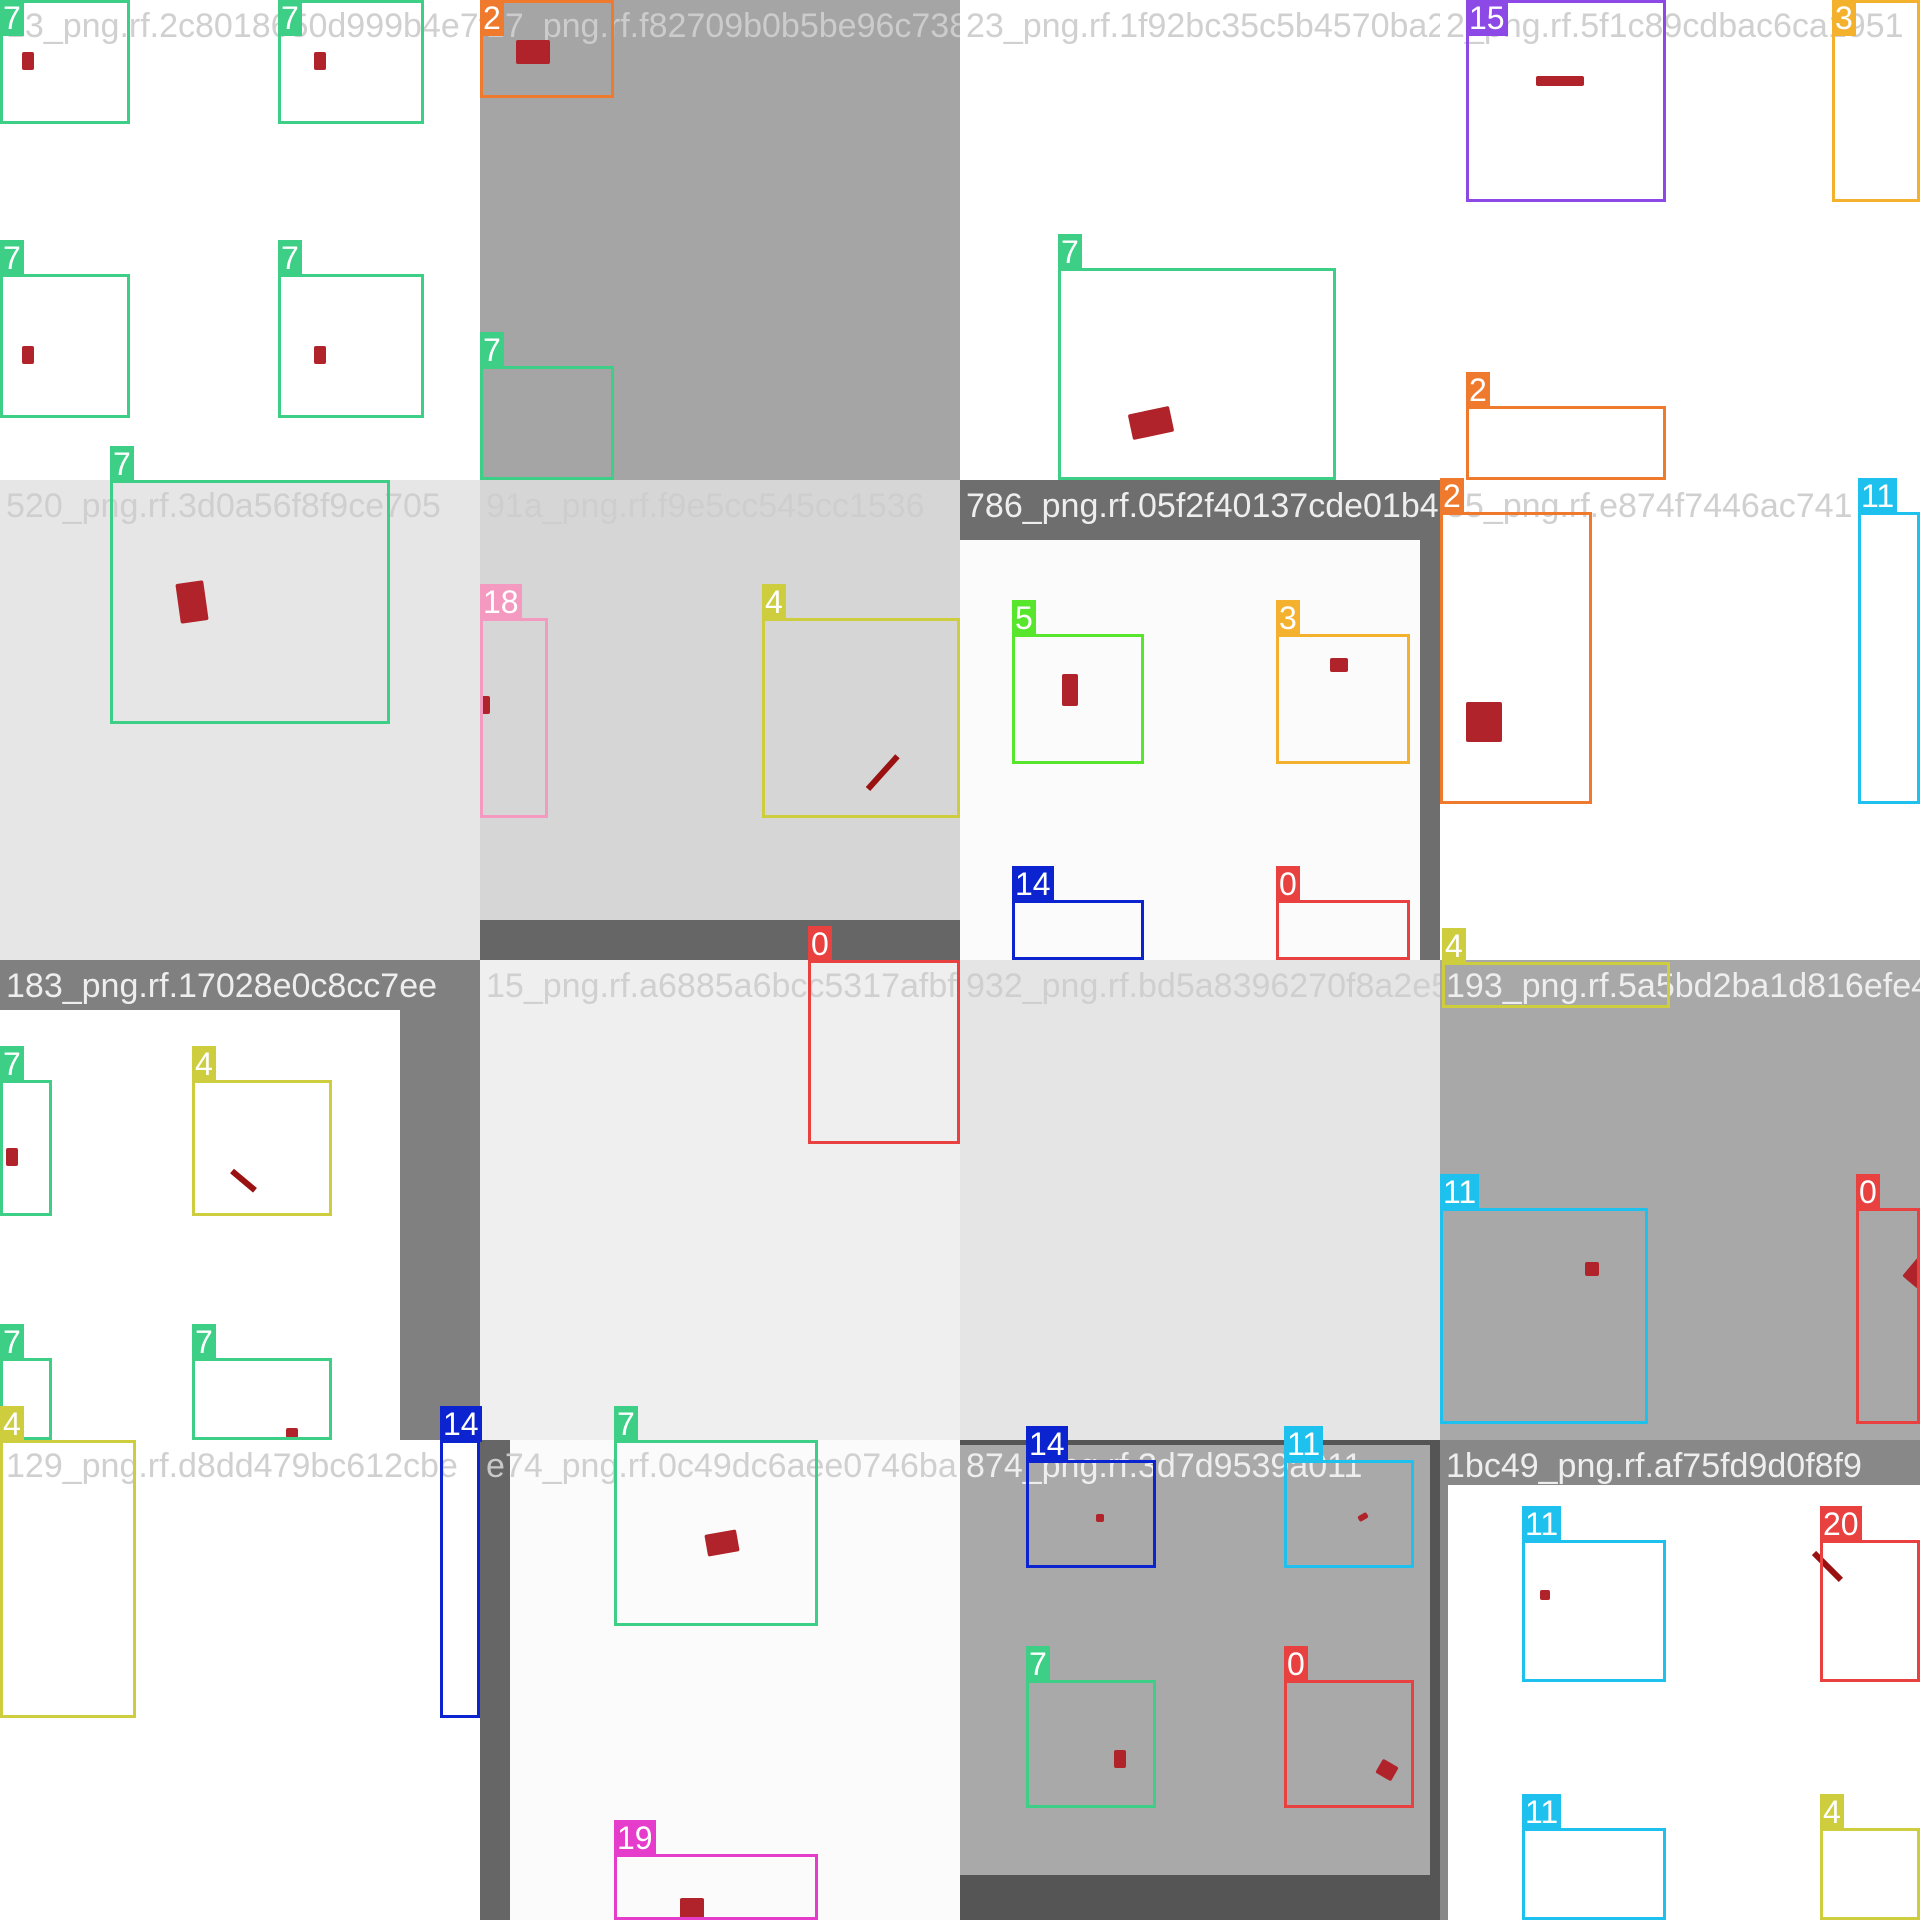 The image size is (1920, 1920). Describe the element at coordinates (1487, 18) in the screenshot. I see `detection-class-label: 15` at that location.